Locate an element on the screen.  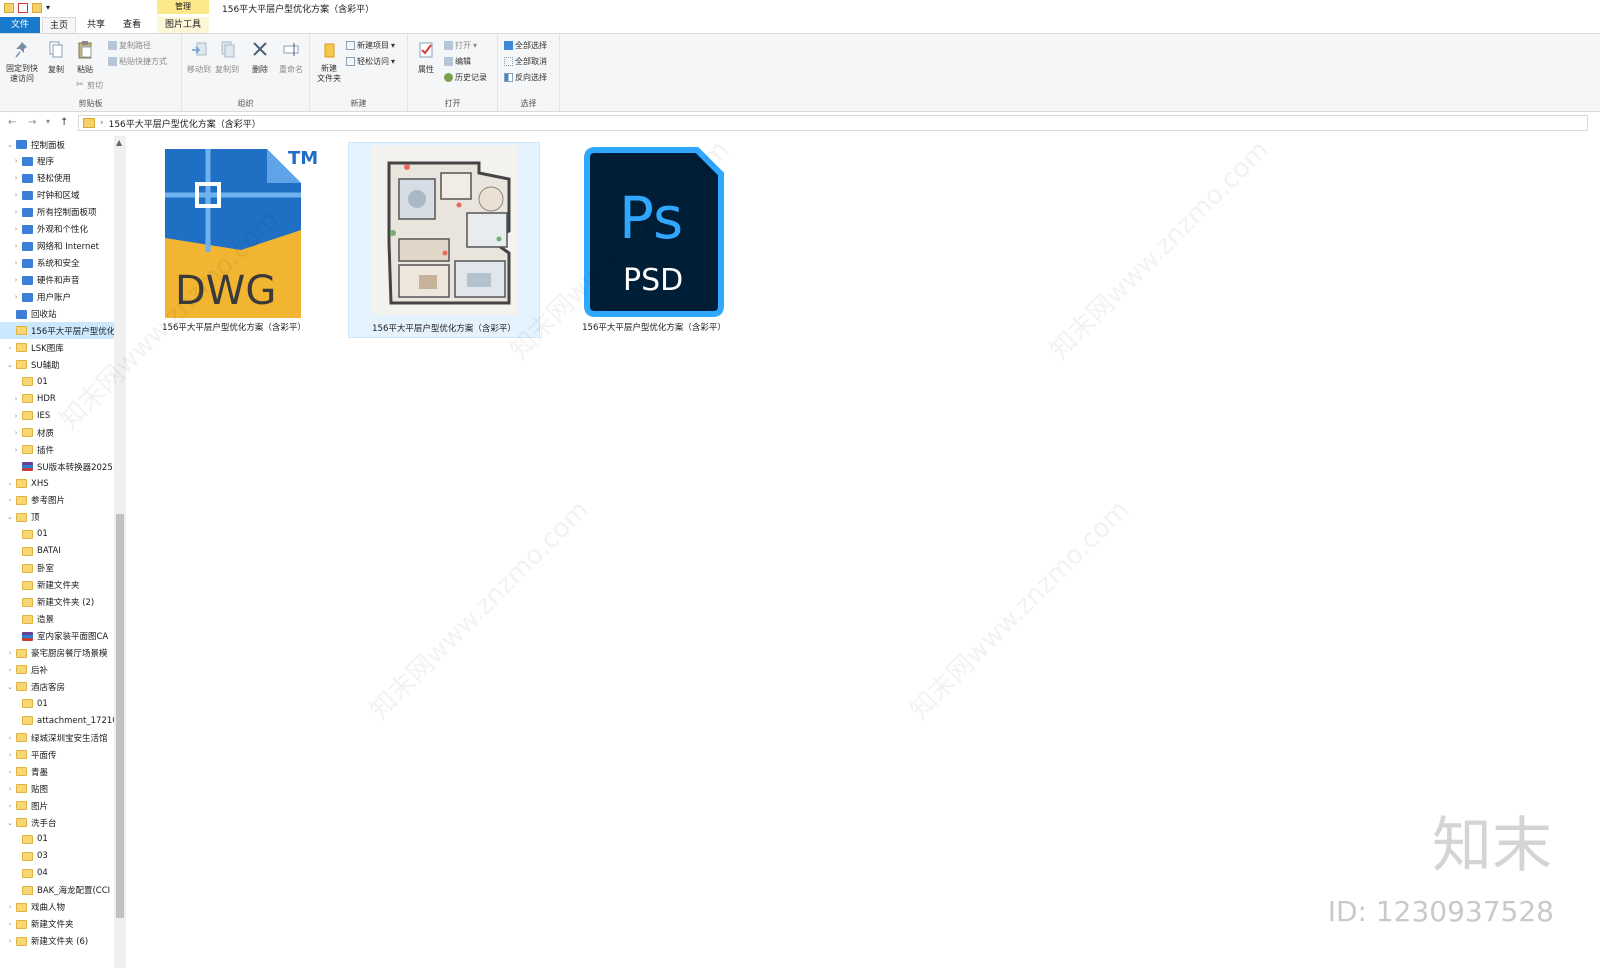
address-box: › 156平大平层户型优化方案（含彩平） is located at coordinates (833, 123).